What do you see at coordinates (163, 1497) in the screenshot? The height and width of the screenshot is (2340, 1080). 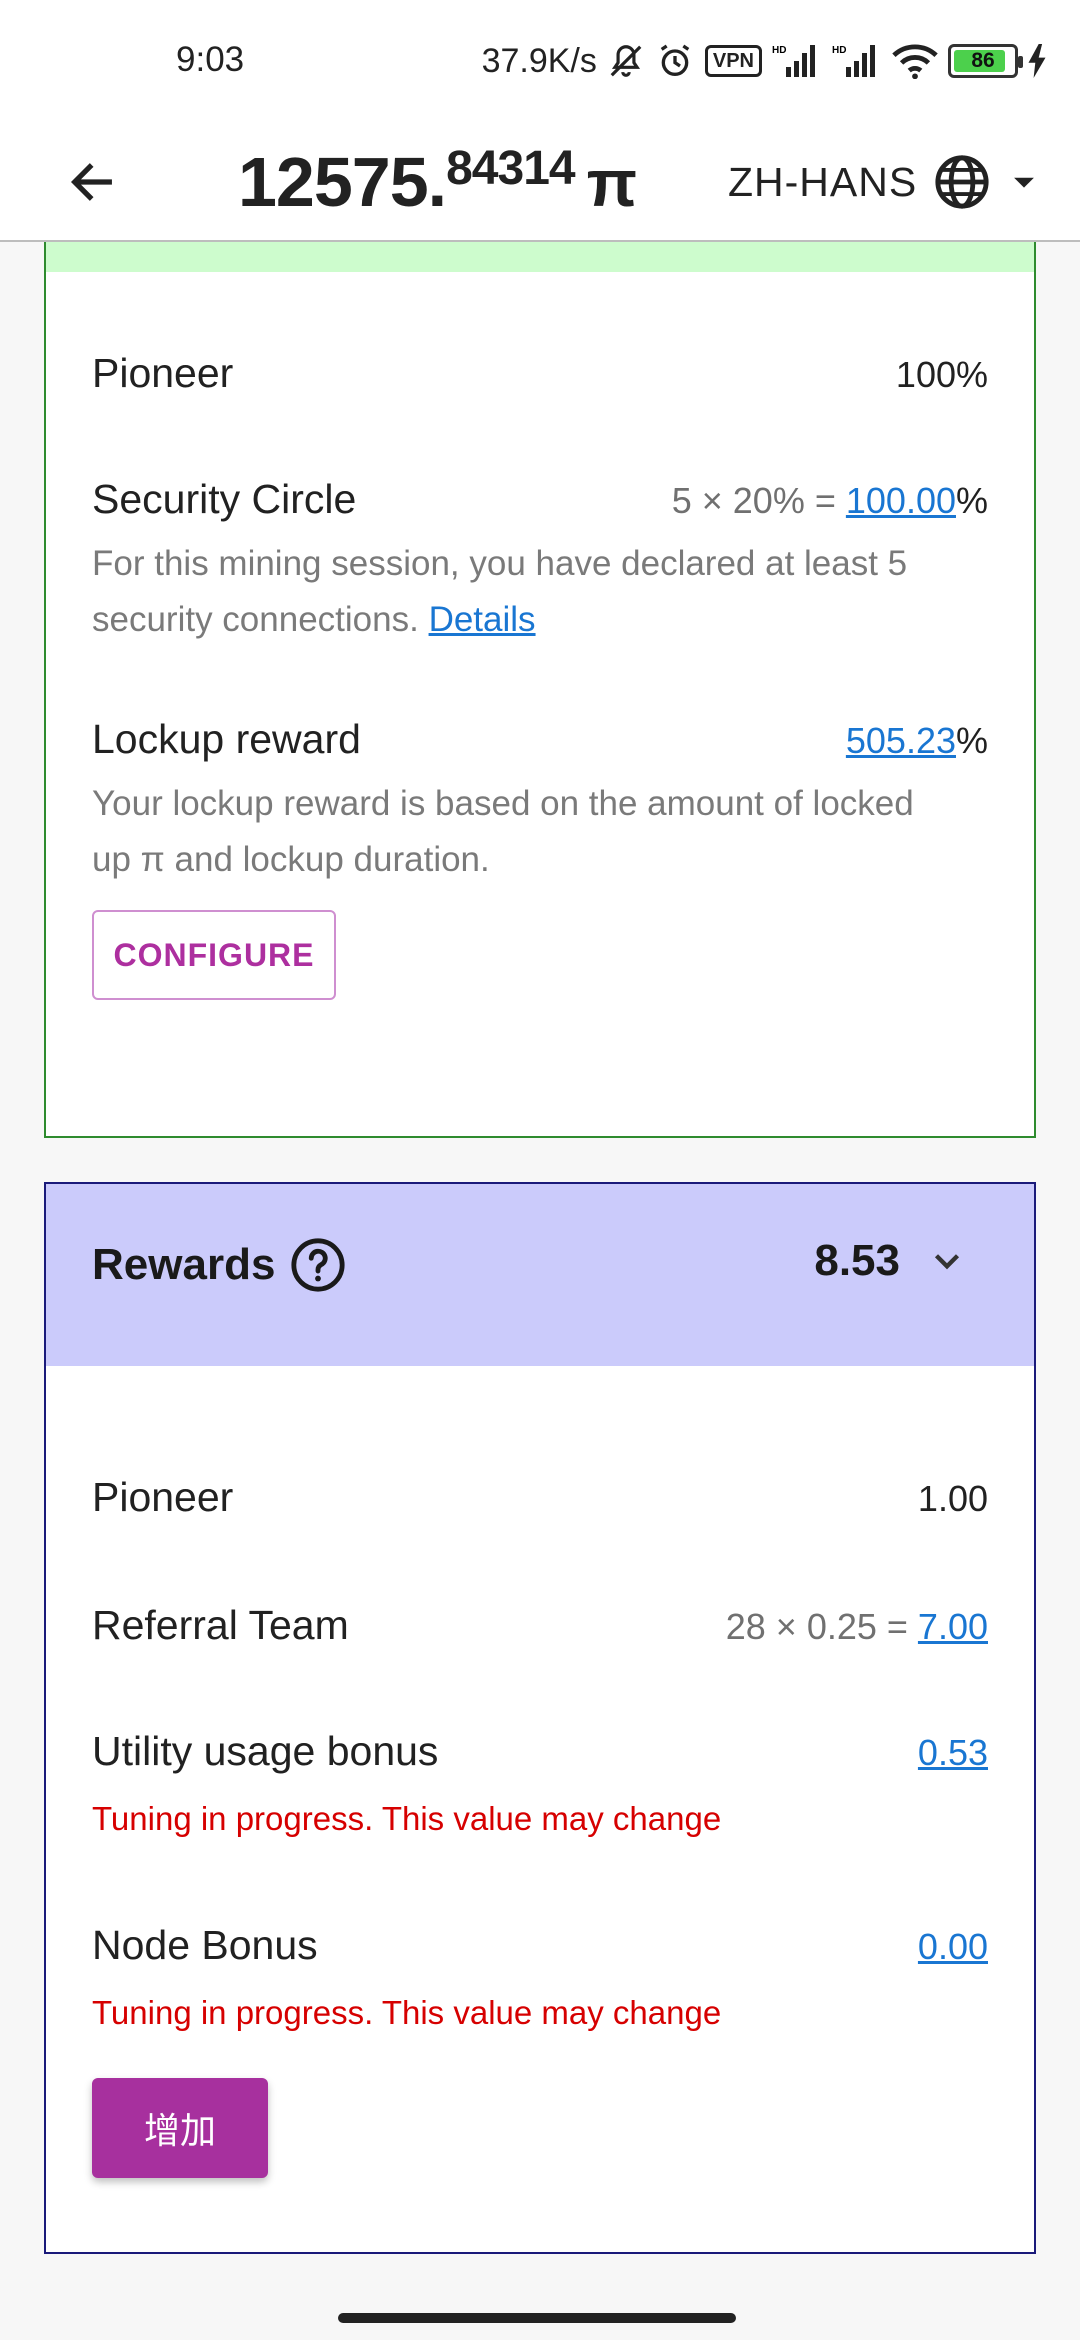 I see `pioneer-reward-label: Pioneer` at bounding box center [163, 1497].